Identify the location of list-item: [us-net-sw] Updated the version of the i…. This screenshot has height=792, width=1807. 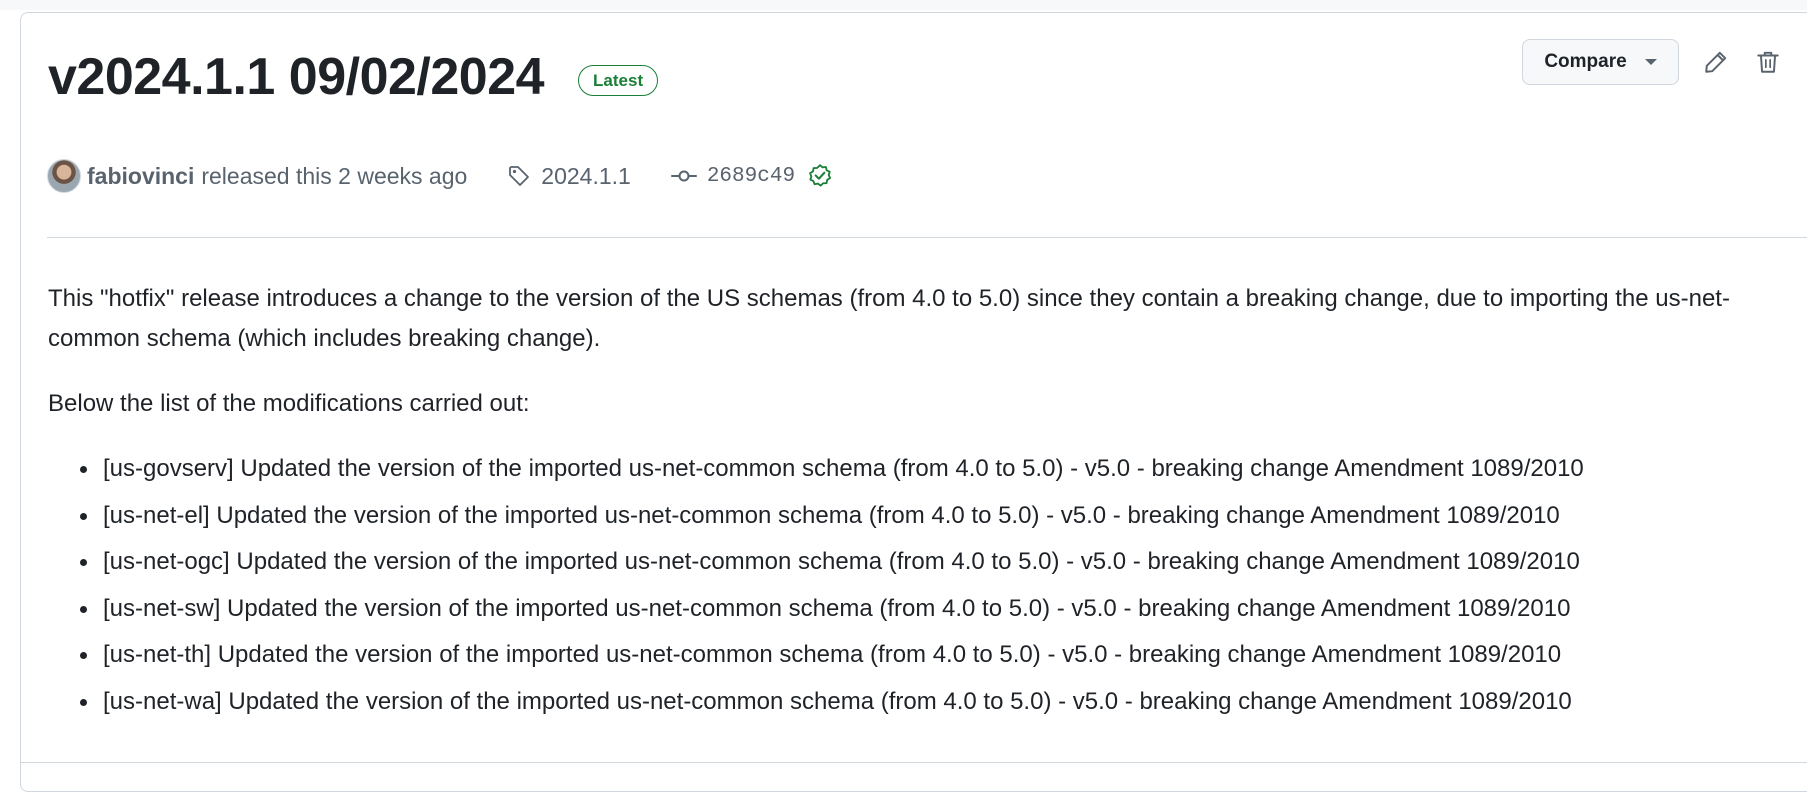
(953, 609).